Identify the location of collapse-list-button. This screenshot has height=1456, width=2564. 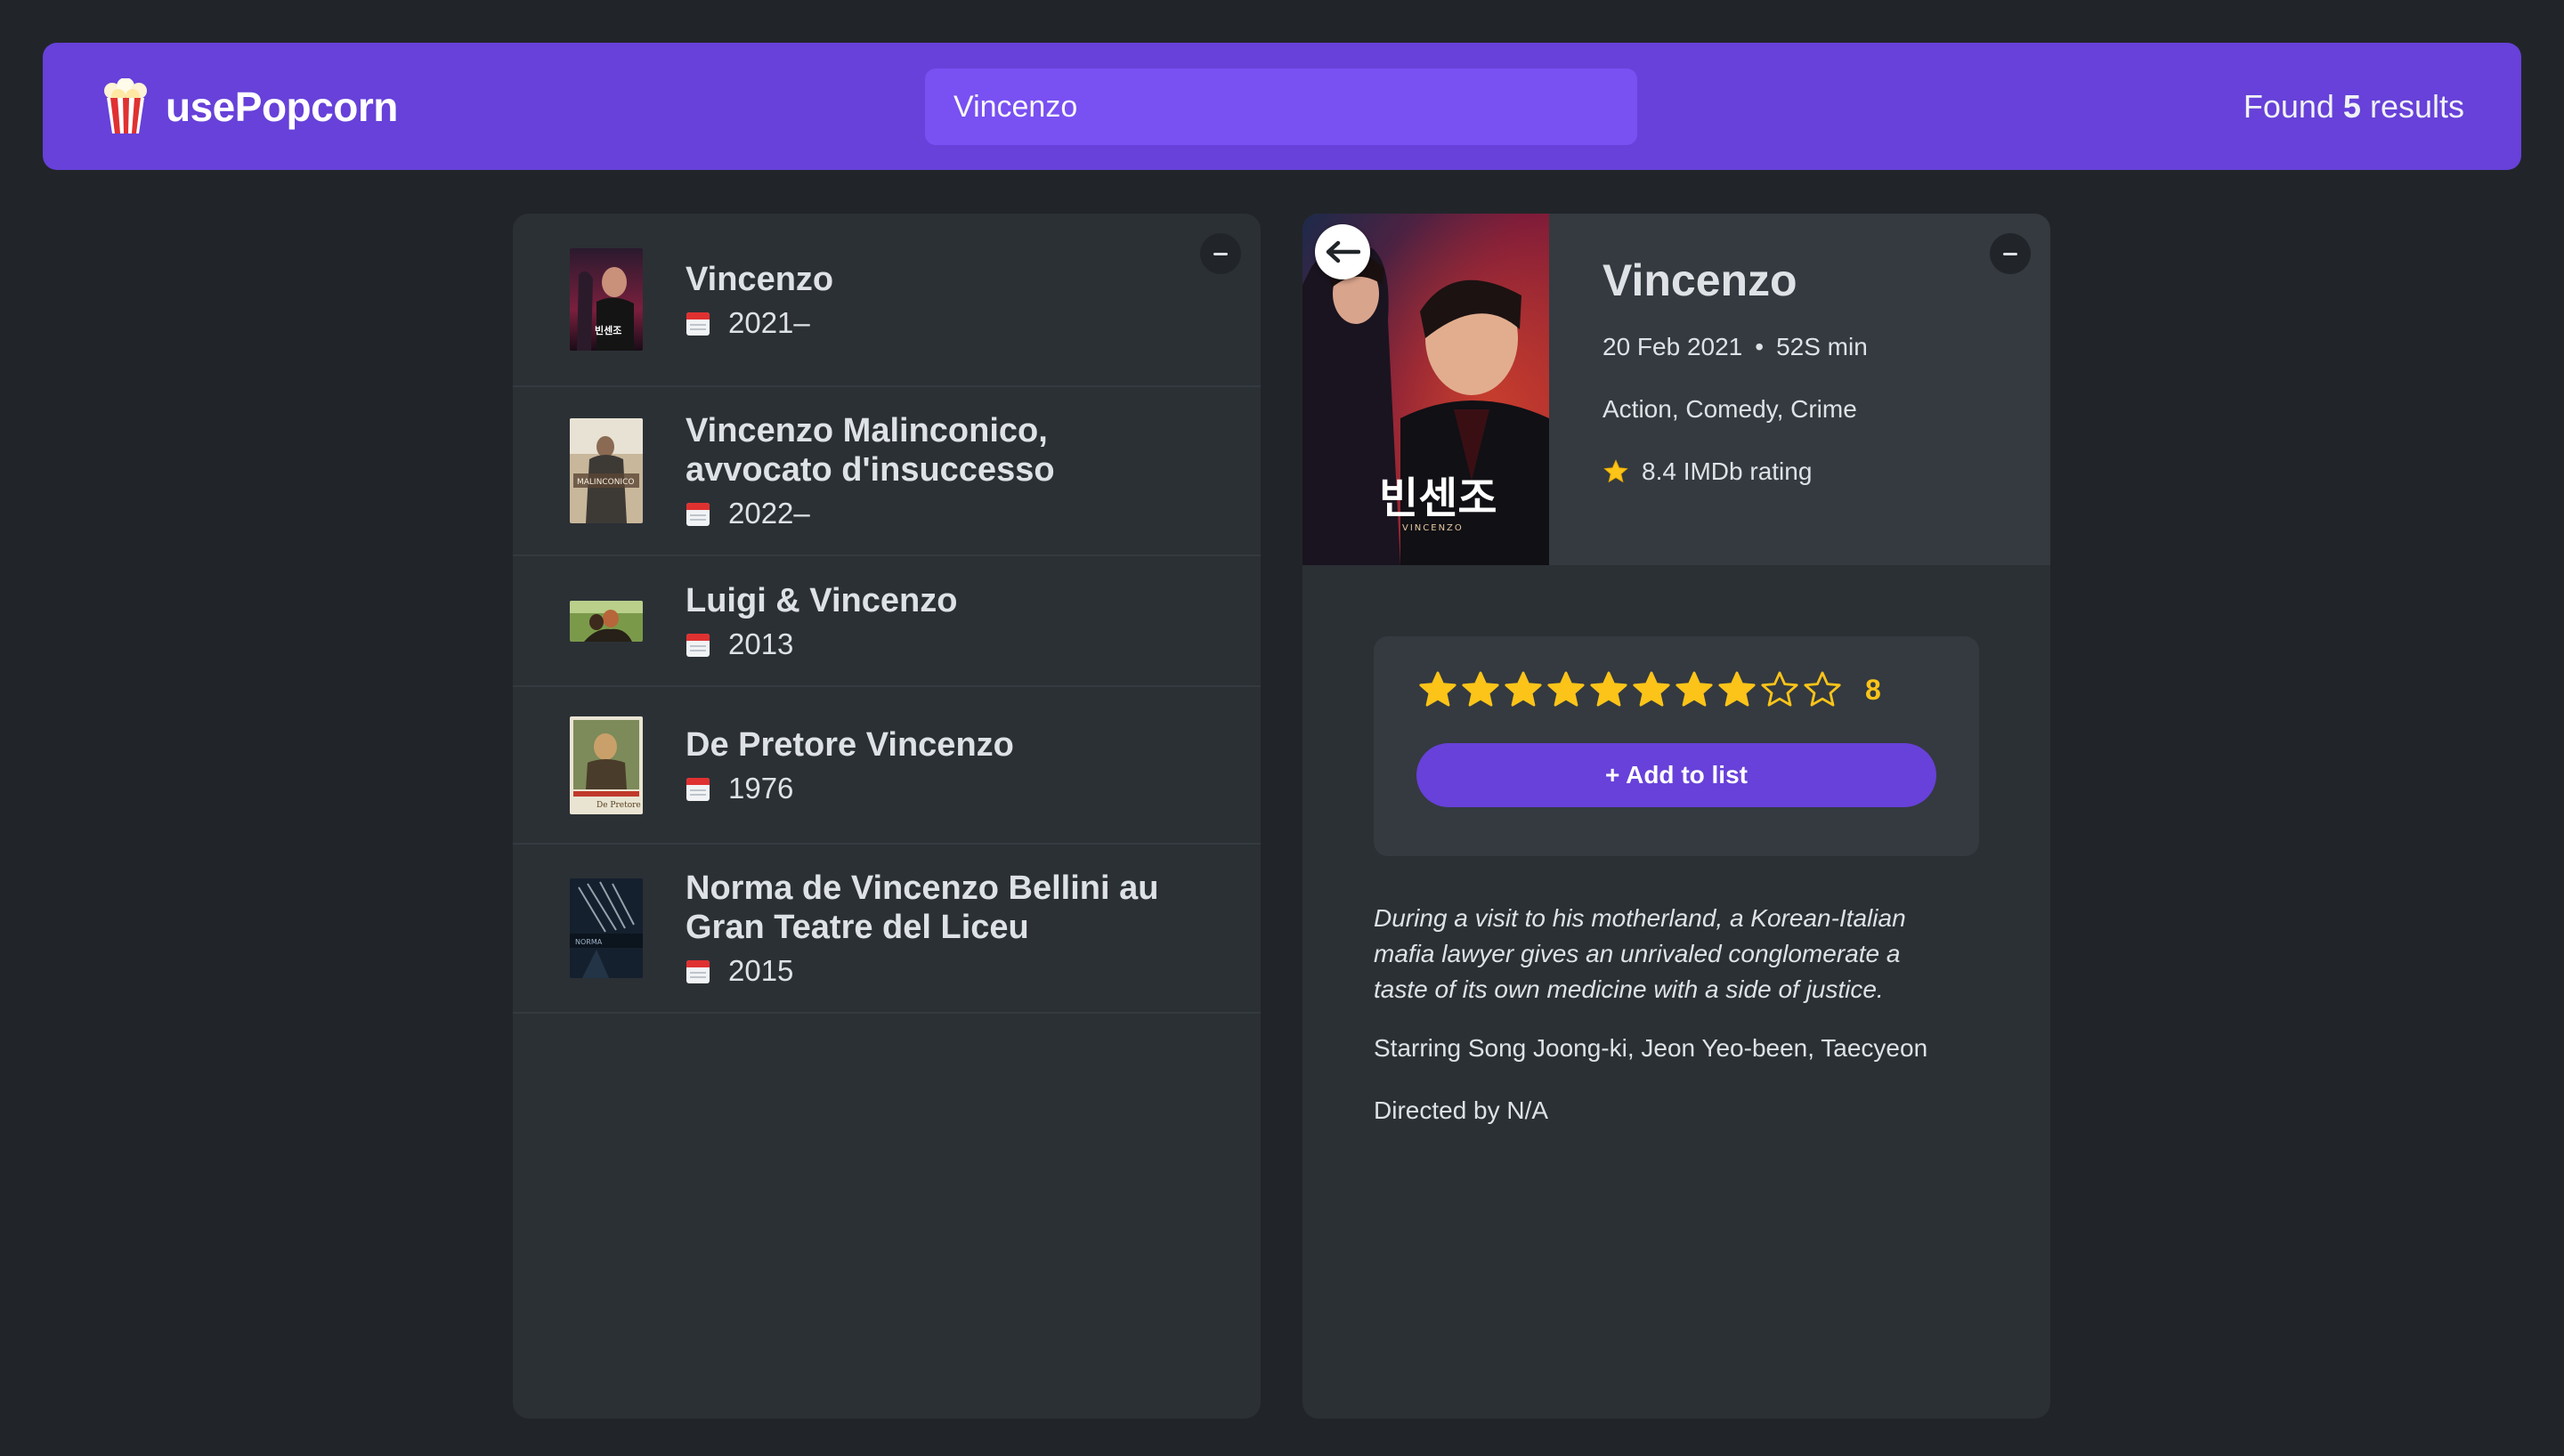
(1220, 253).